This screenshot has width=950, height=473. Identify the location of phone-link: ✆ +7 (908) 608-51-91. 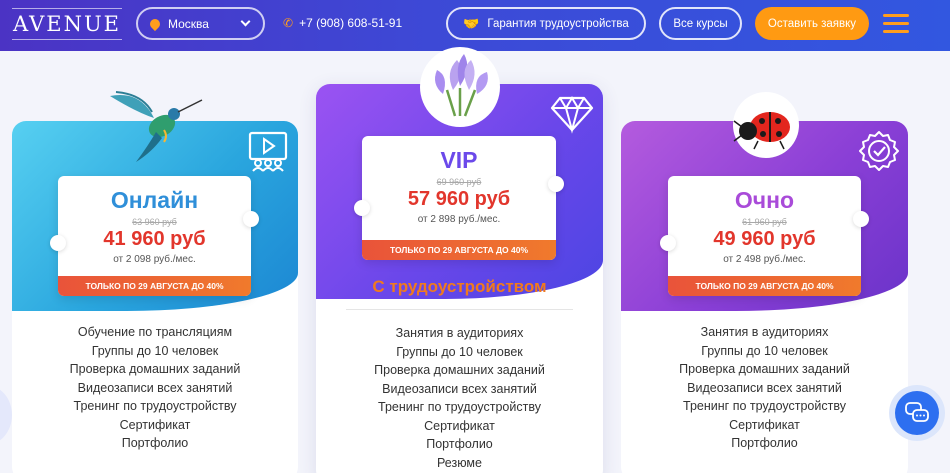
(342, 23).